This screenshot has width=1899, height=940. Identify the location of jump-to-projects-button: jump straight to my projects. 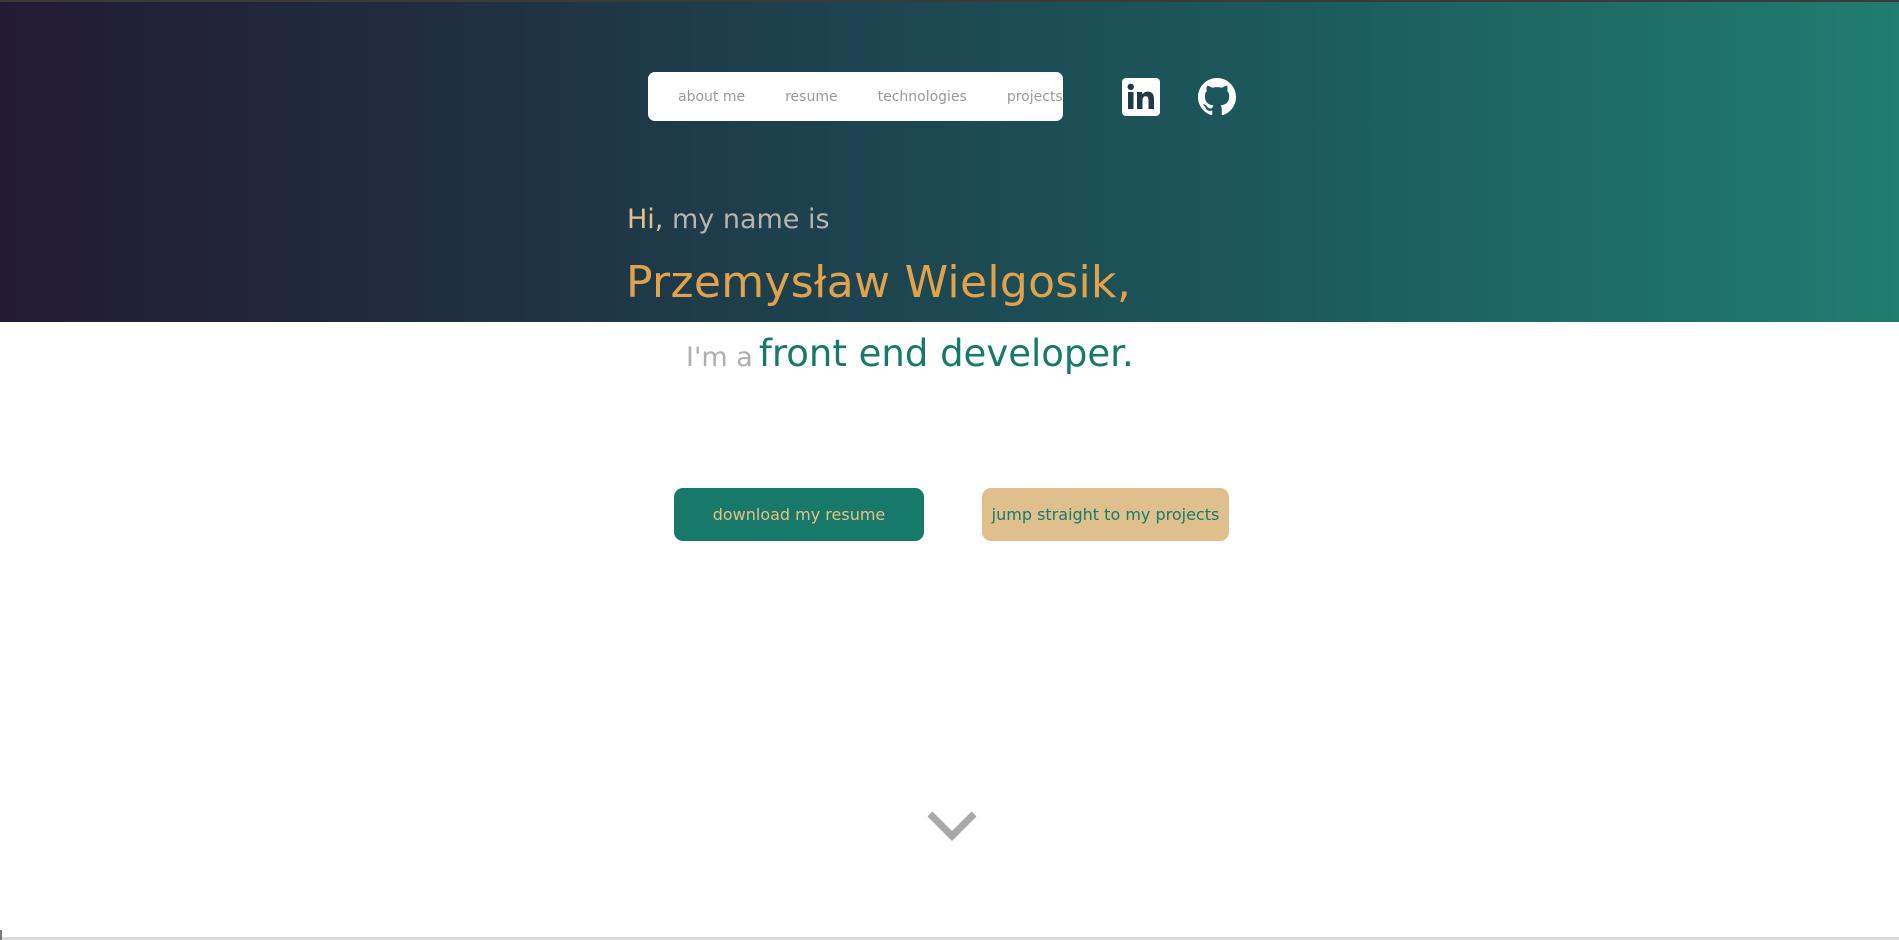
(1105, 514).